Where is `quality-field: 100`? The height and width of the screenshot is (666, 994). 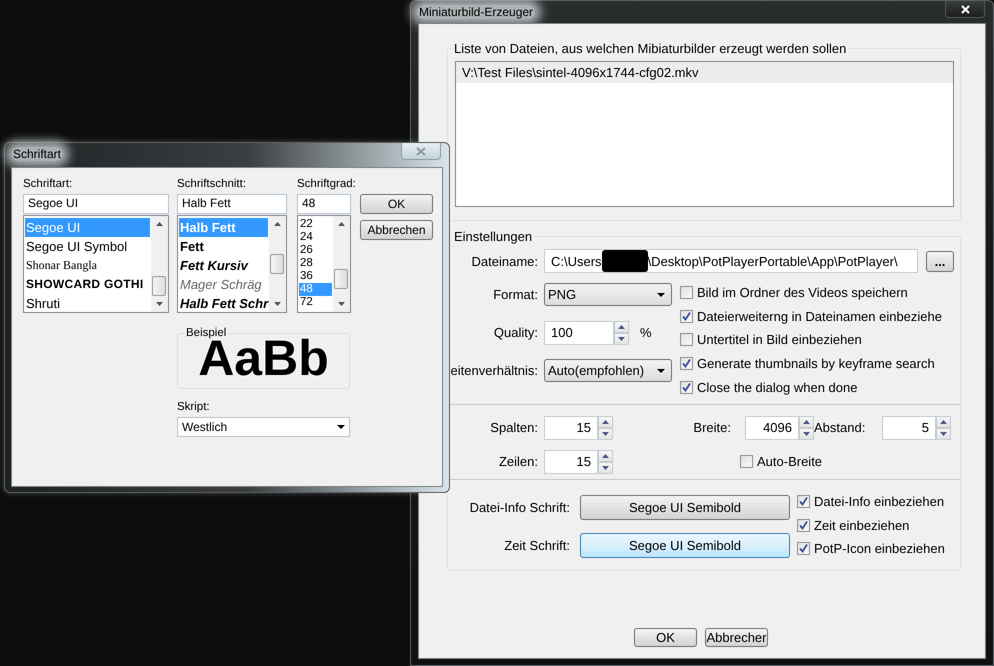 quality-field: 100 is located at coordinates (579, 332).